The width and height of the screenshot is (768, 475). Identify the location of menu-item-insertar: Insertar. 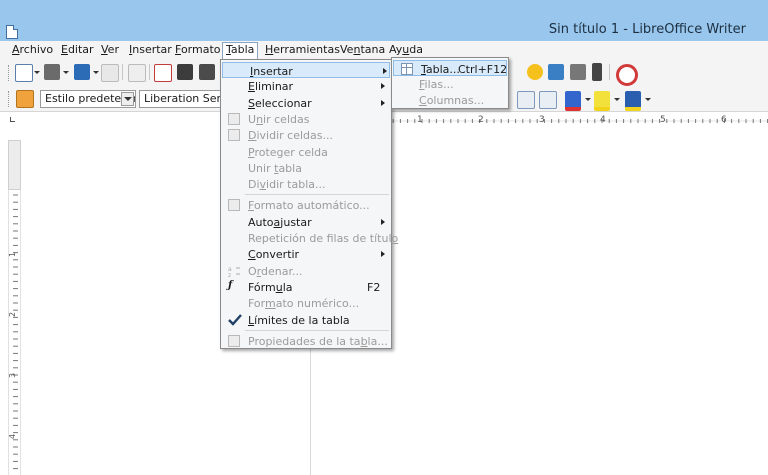
(306, 70).